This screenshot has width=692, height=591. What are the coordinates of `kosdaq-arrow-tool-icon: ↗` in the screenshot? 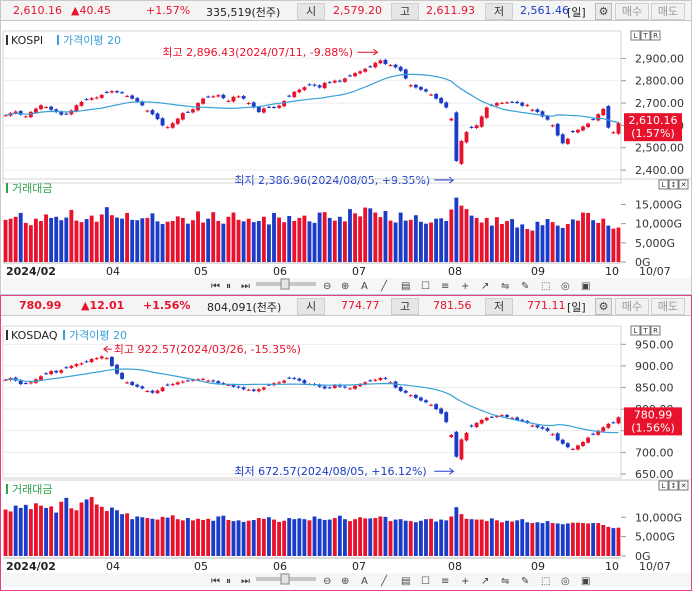 It's located at (485, 581).